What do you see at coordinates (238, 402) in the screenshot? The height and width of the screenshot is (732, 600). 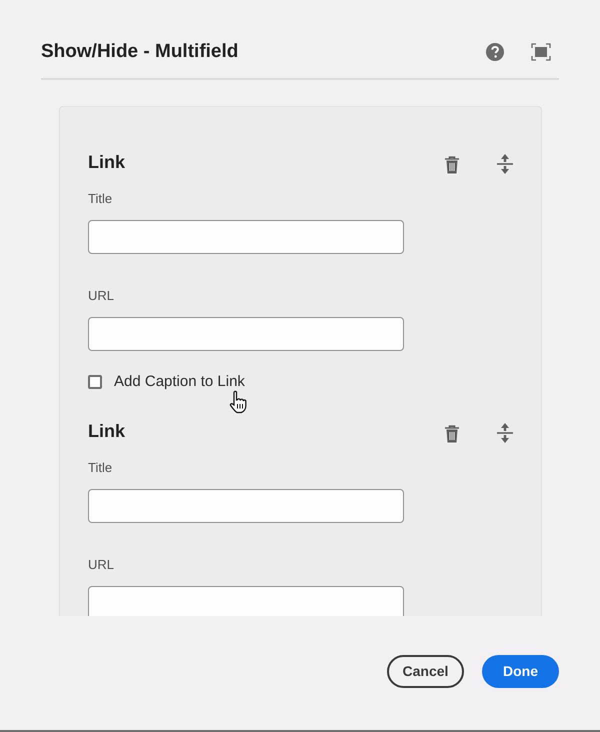 I see `hand-cursor-icon` at bounding box center [238, 402].